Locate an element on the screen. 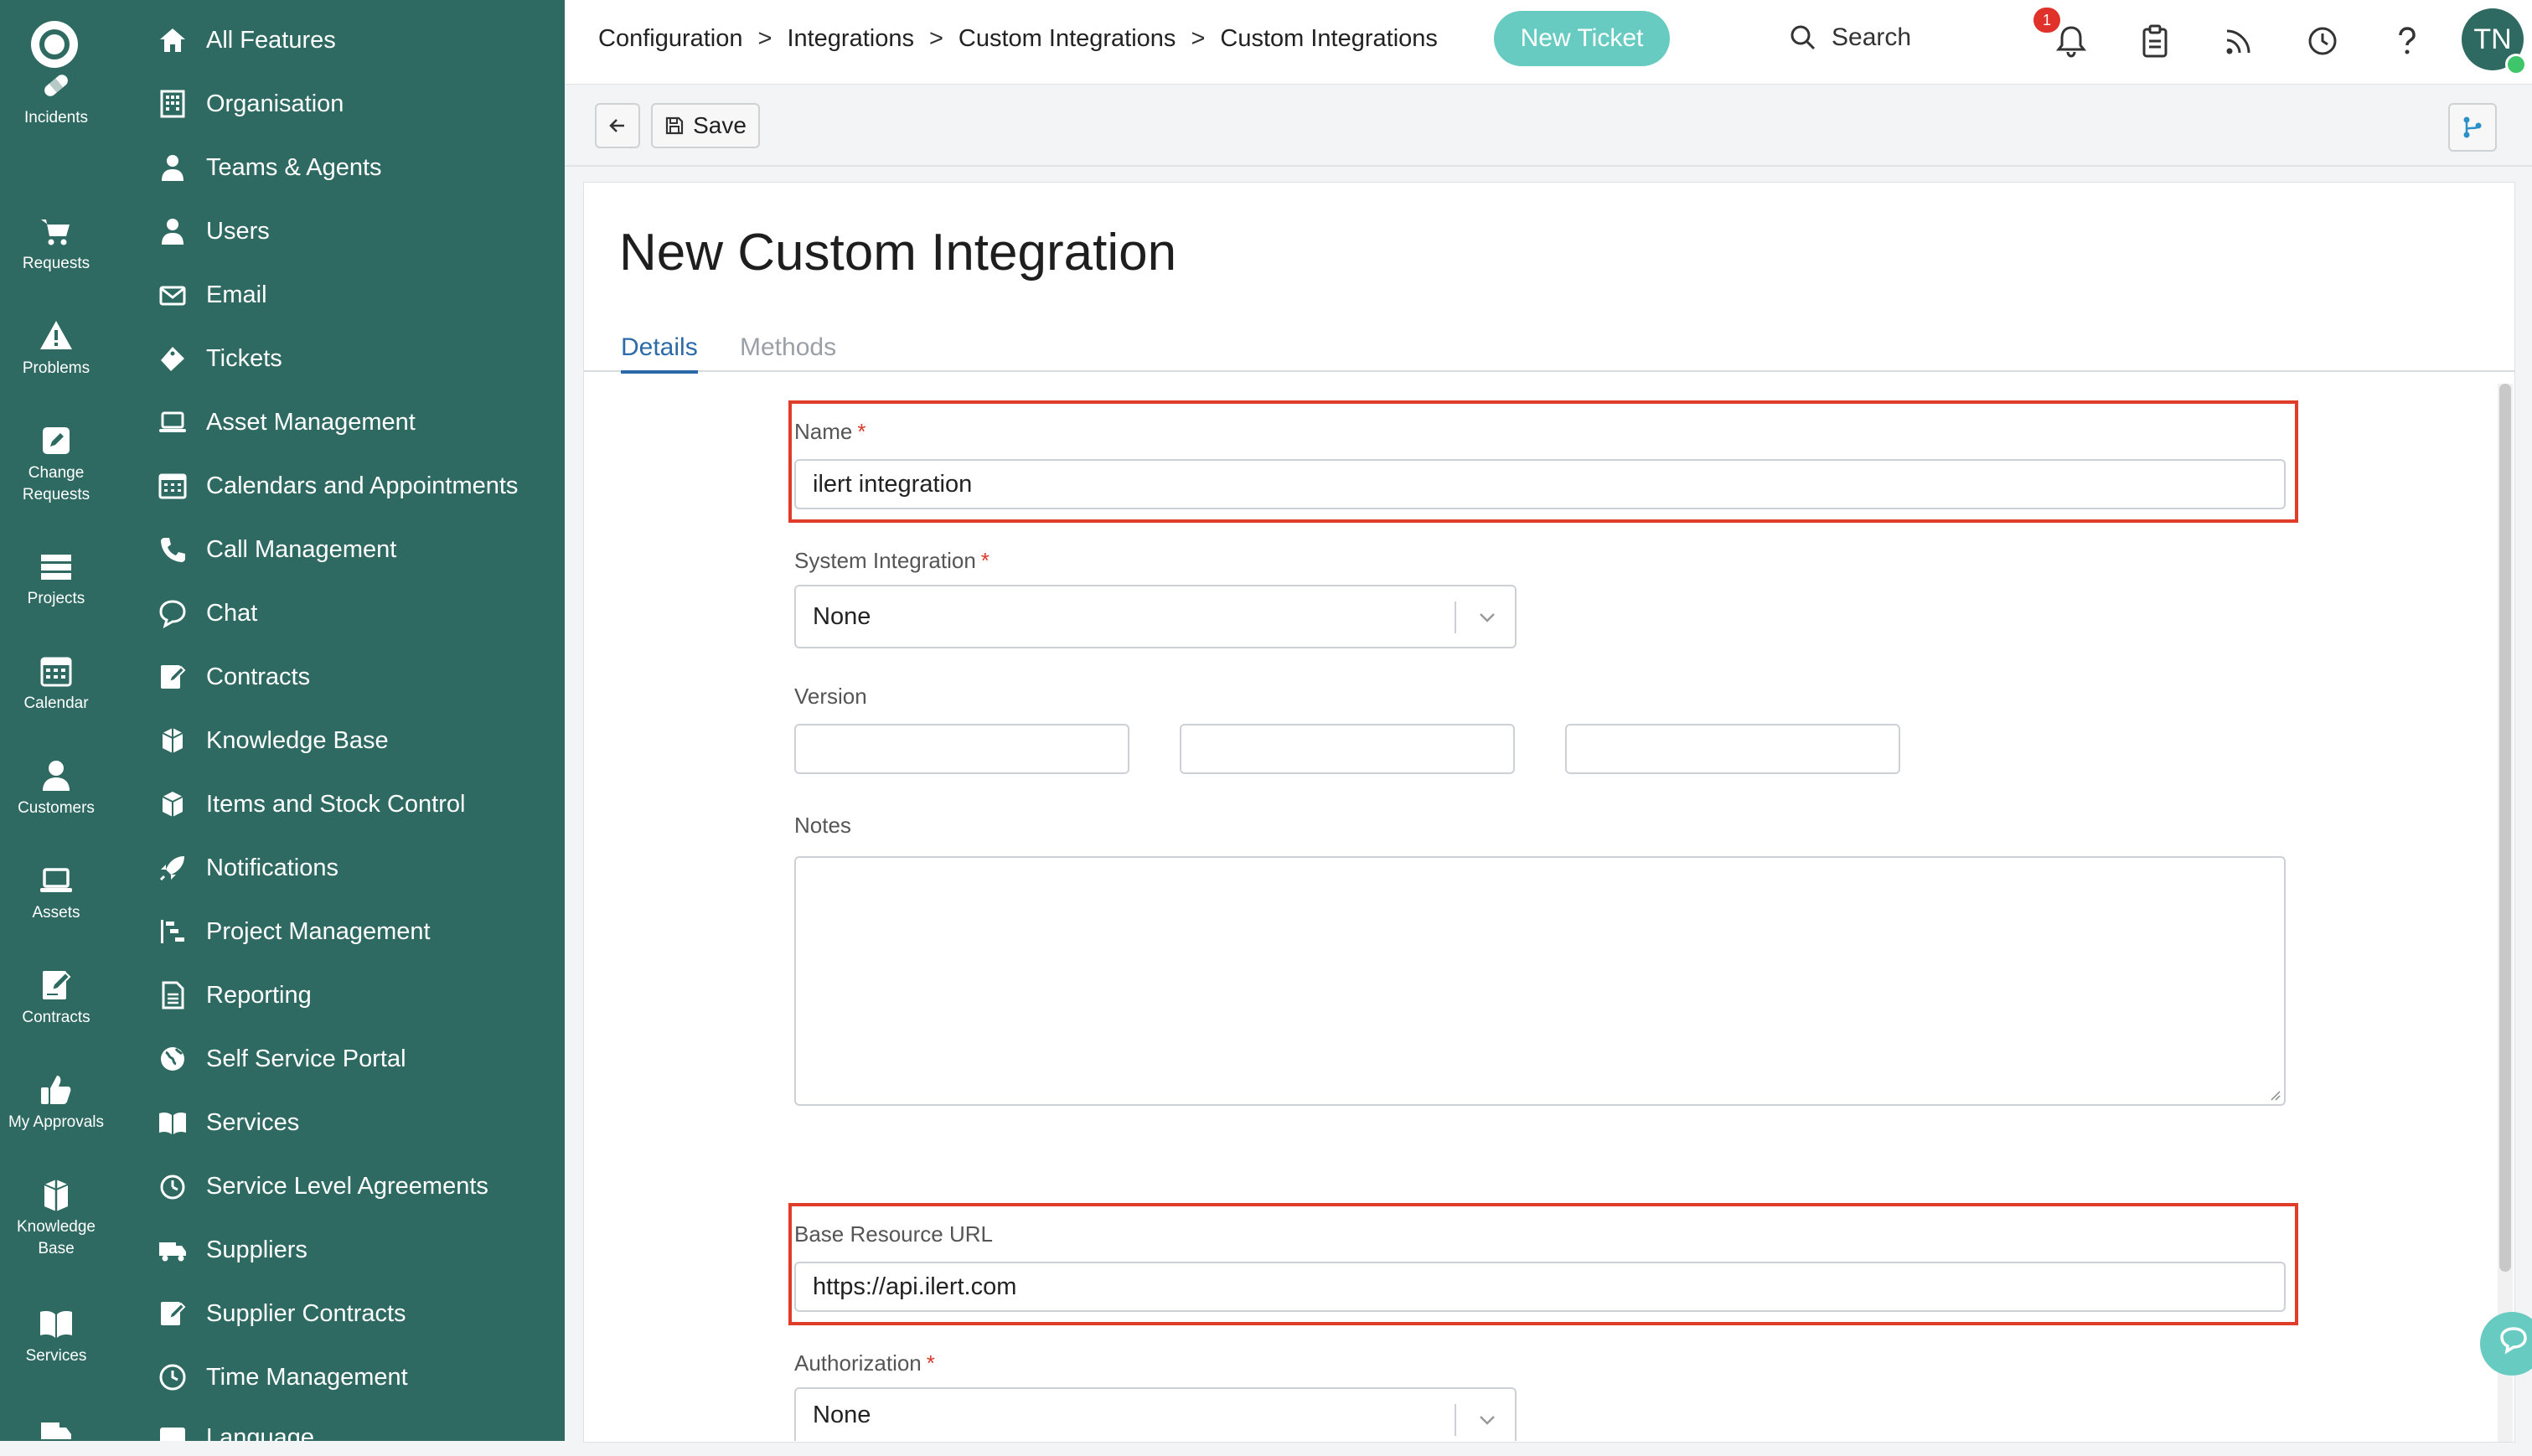 The image size is (2532, 1456). rail-label: Contracts is located at coordinates (56, 1017).